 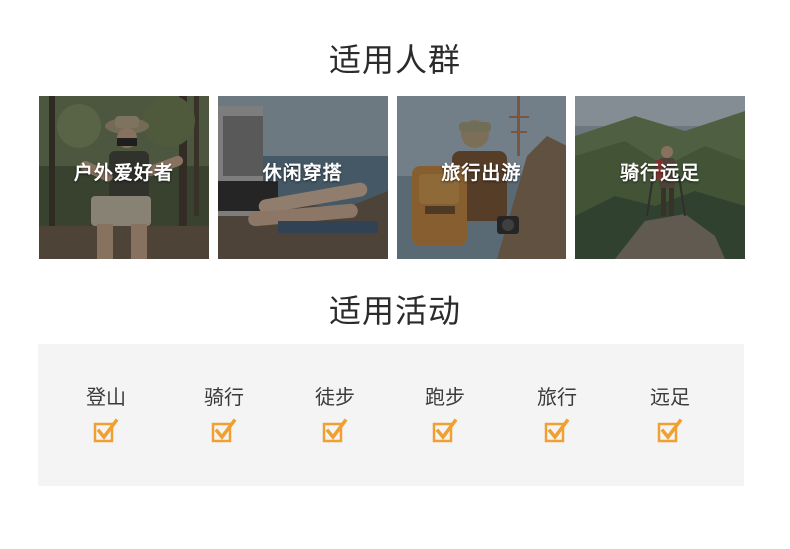 I want to click on activity-label: 跑步, so click(x=445, y=397).